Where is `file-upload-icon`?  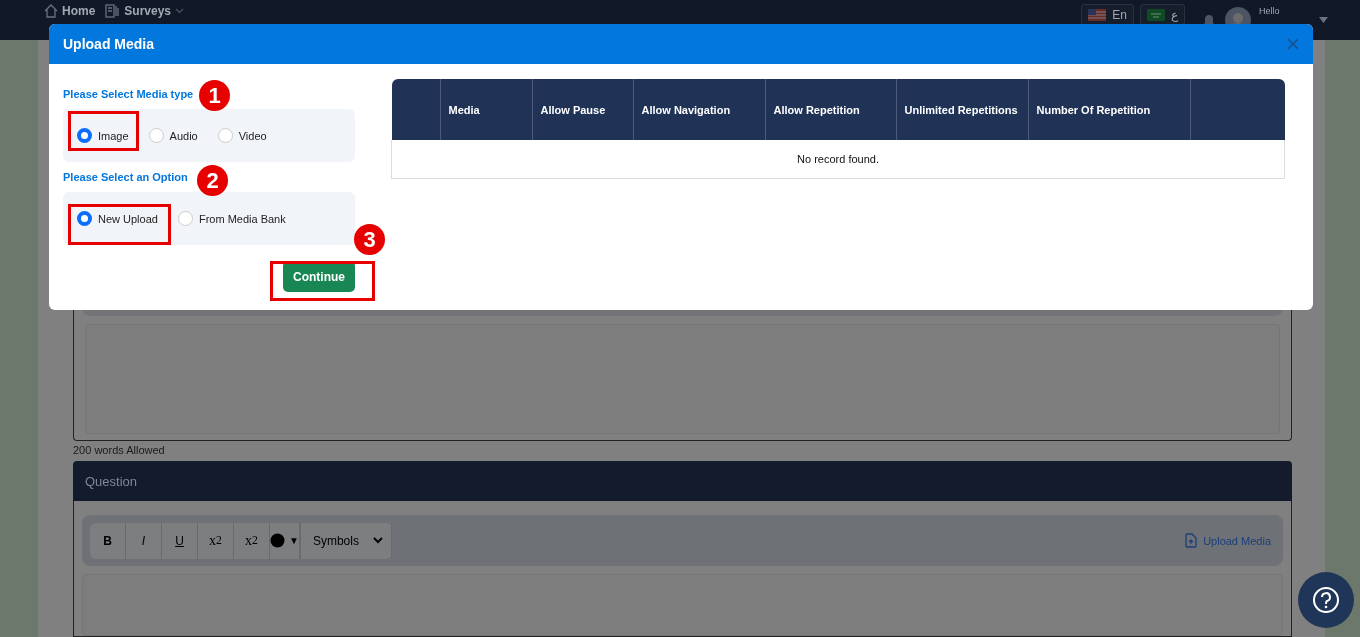 file-upload-icon is located at coordinates (1191, 540).